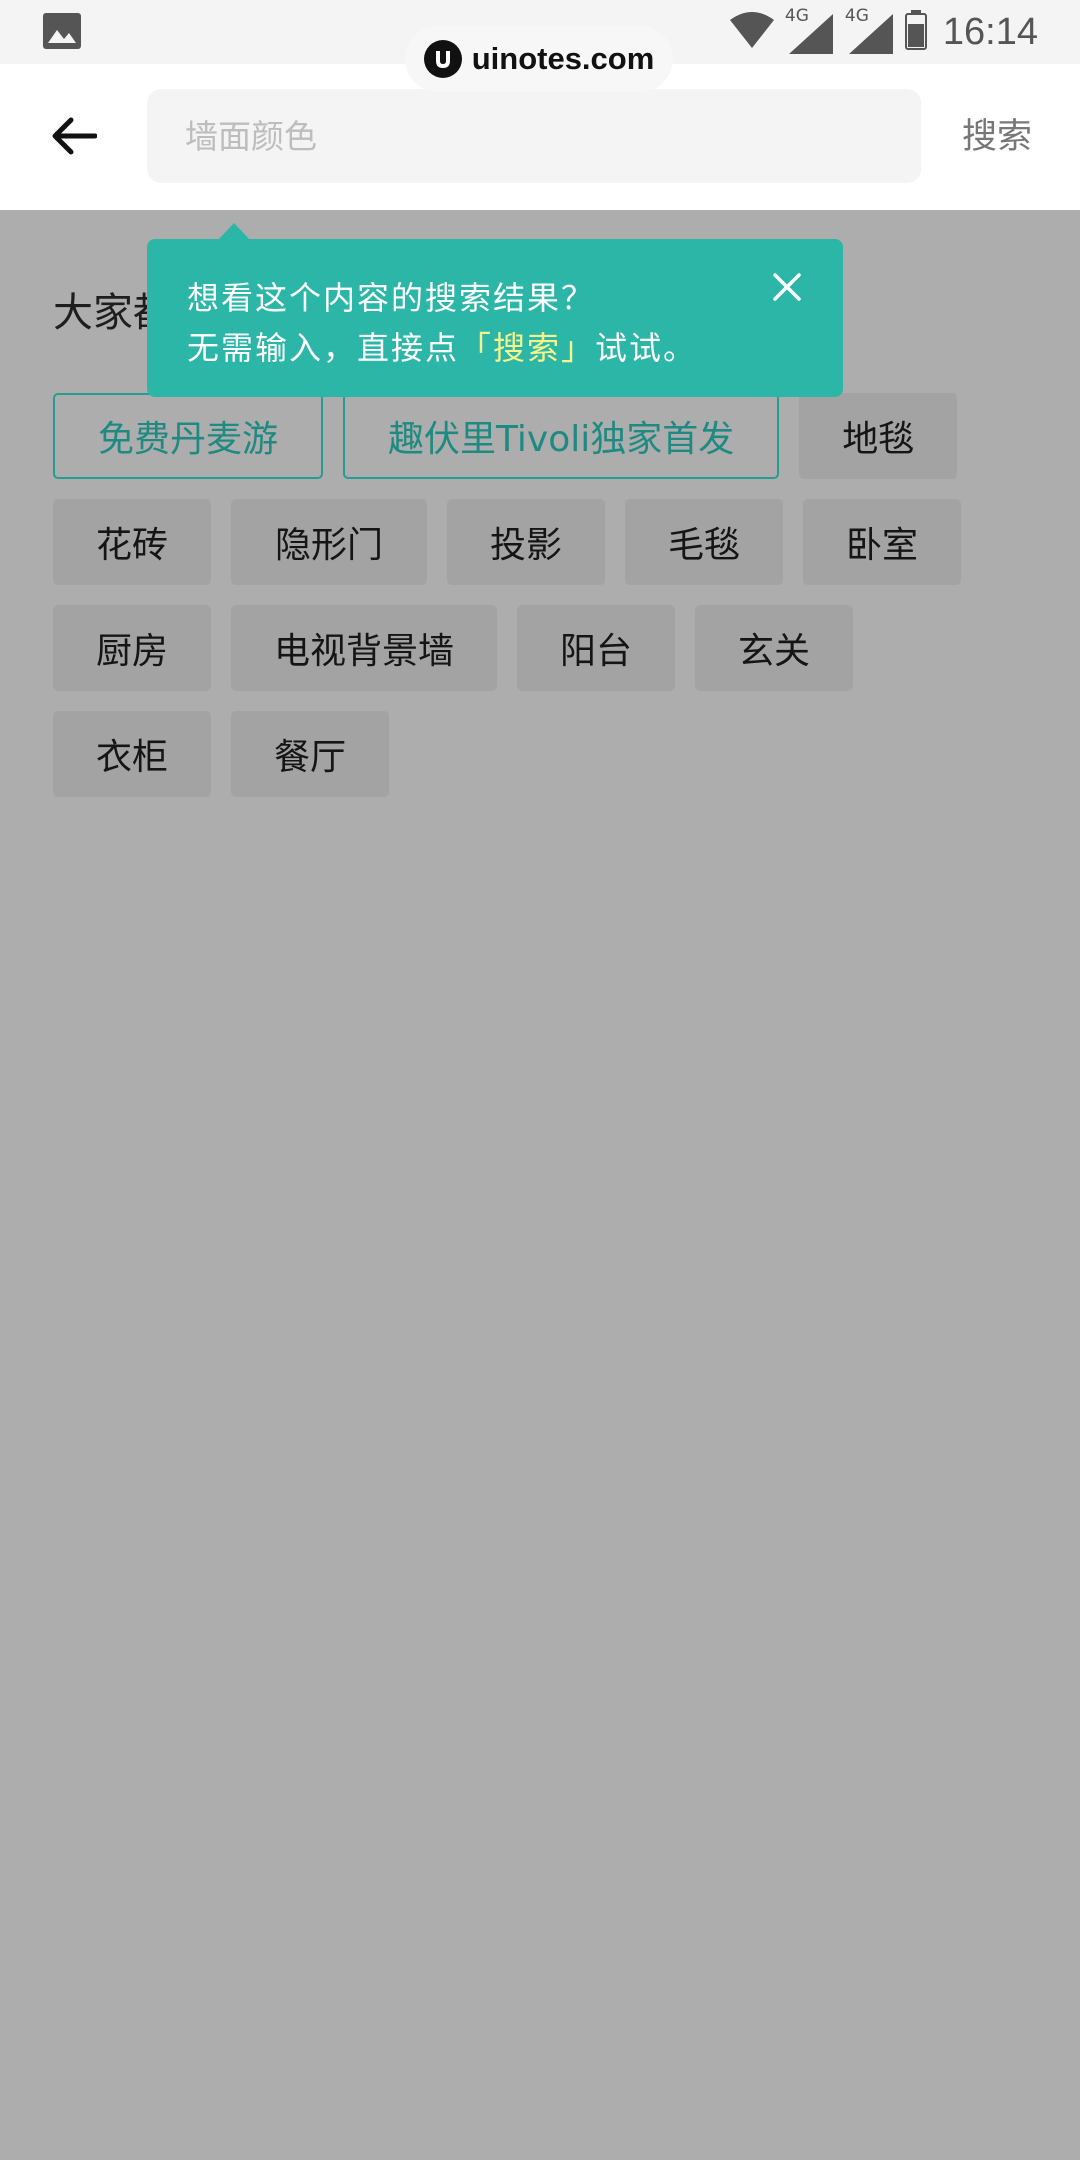 This screenshot has width=1080, height=2160. I want to click on tag-row: 免费丹麦游 趣伏里Tivoli独家首发 地毯, so click(553, 436).